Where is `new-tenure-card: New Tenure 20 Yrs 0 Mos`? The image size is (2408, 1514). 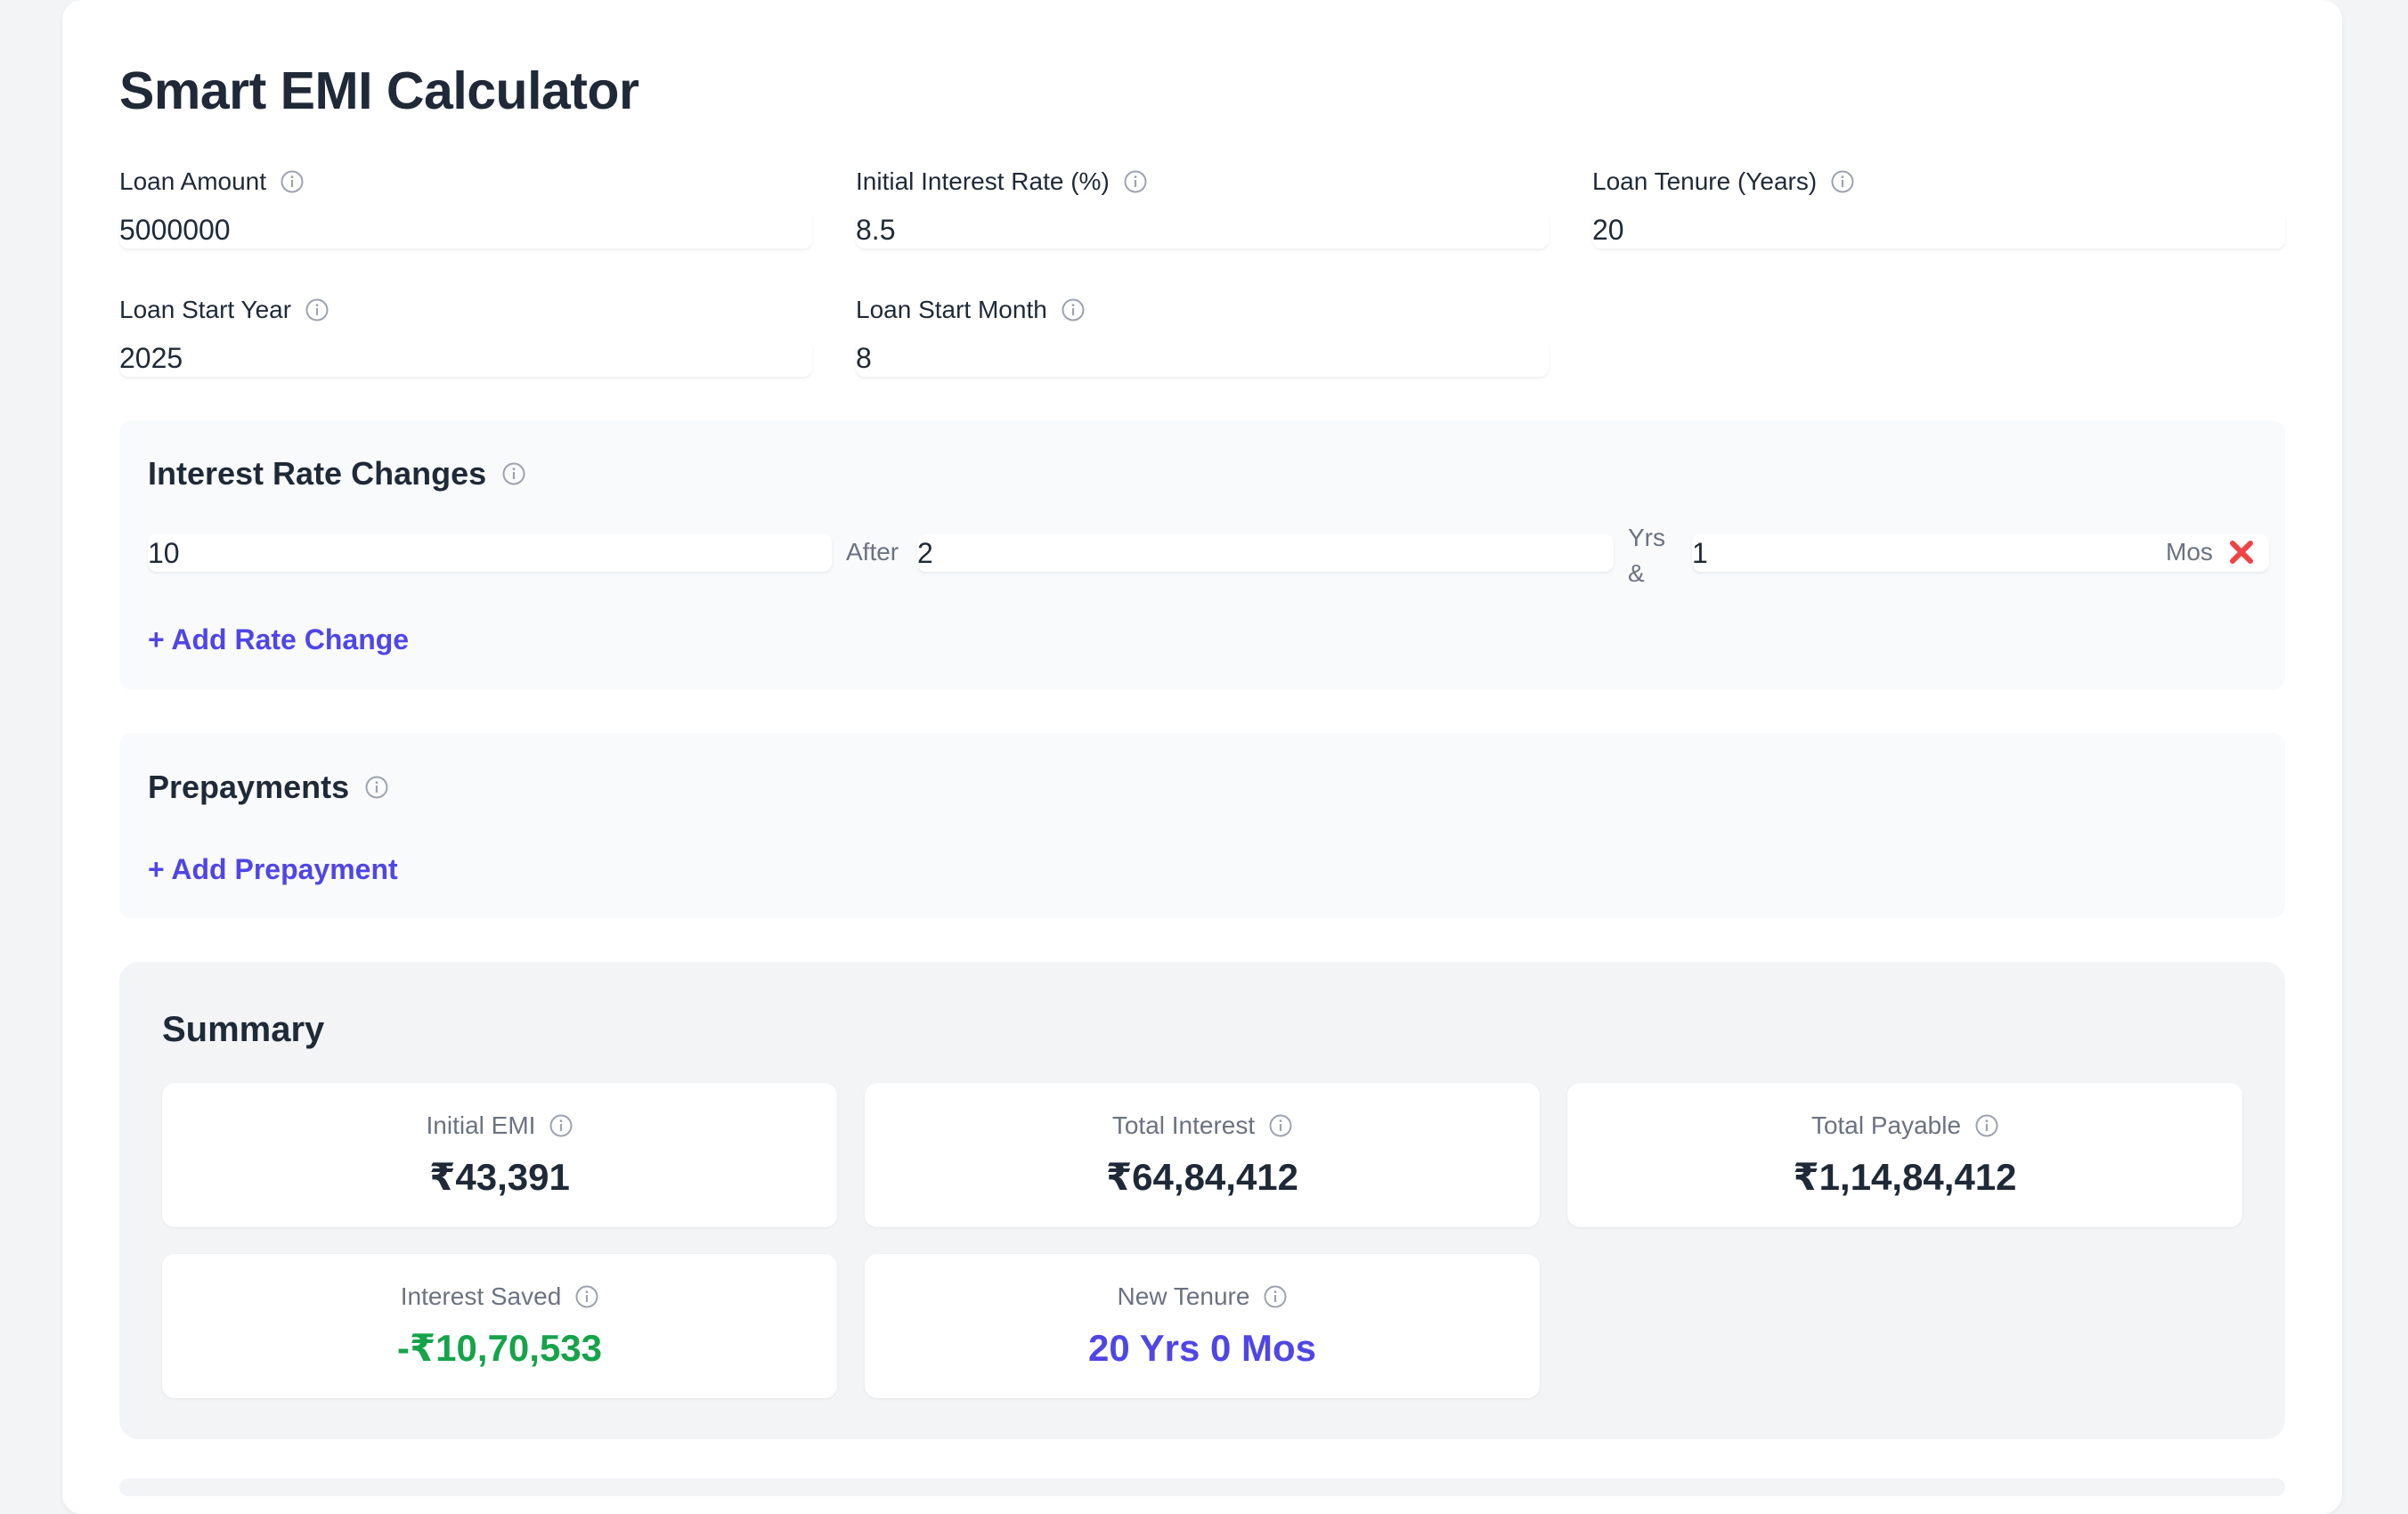 new-tenure-card: New Tenure 20 Yrs 0 Mos is located at coordinates (1202, 1326).